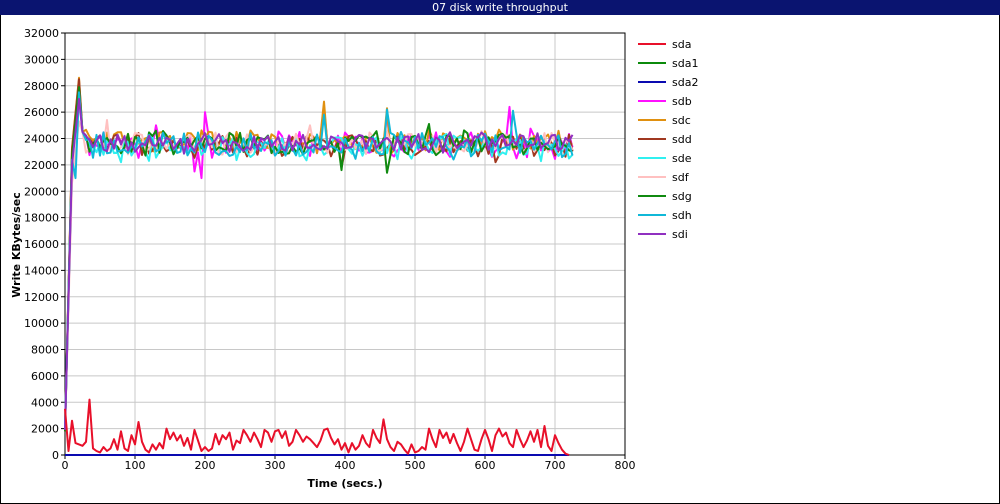  What do you see at coordinates (681, 120) in the screenshot?
I see `legend-label-sdc: sdc` at bounding box center [681, 120].